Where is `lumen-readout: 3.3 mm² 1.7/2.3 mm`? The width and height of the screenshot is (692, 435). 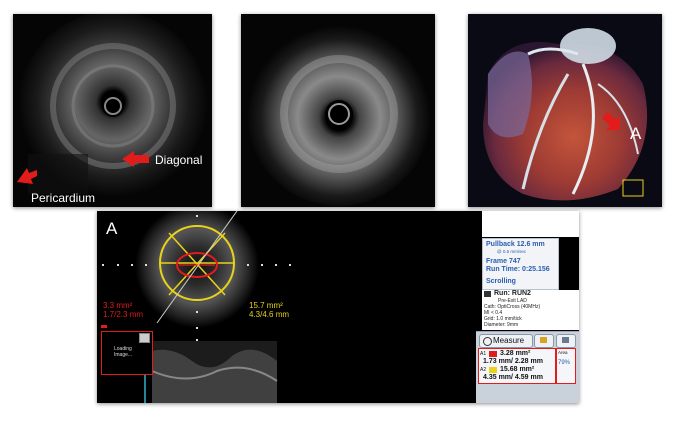 lumen-readout: 3.3 mm² 1.7/2.3 mm is located at coordinates (123, 310).